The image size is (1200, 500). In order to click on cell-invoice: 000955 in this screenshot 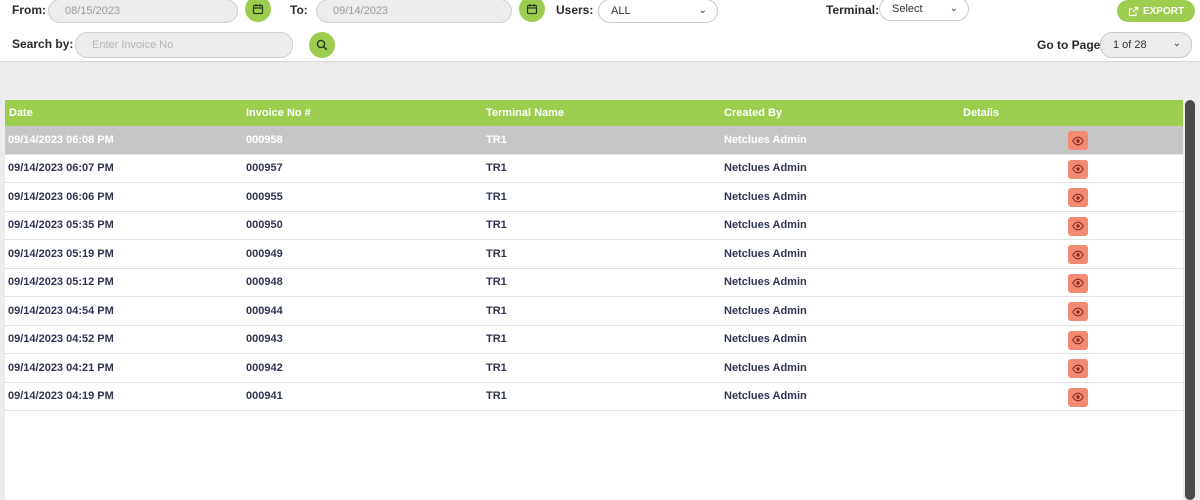, I will do `click(264, 196)`.